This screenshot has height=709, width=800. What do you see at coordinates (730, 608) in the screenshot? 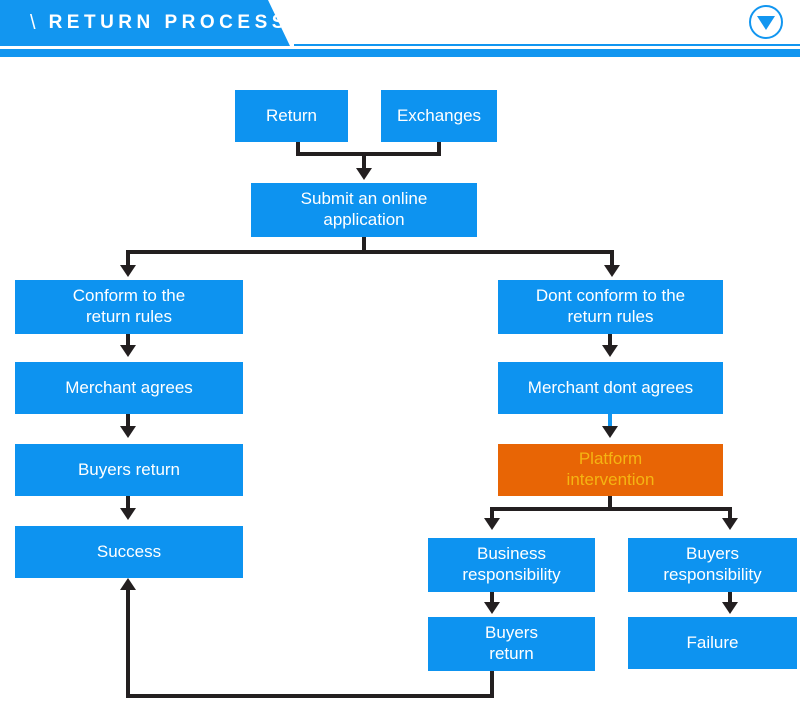
I see `arrow-to-failure` at bounding box center [730, 608].